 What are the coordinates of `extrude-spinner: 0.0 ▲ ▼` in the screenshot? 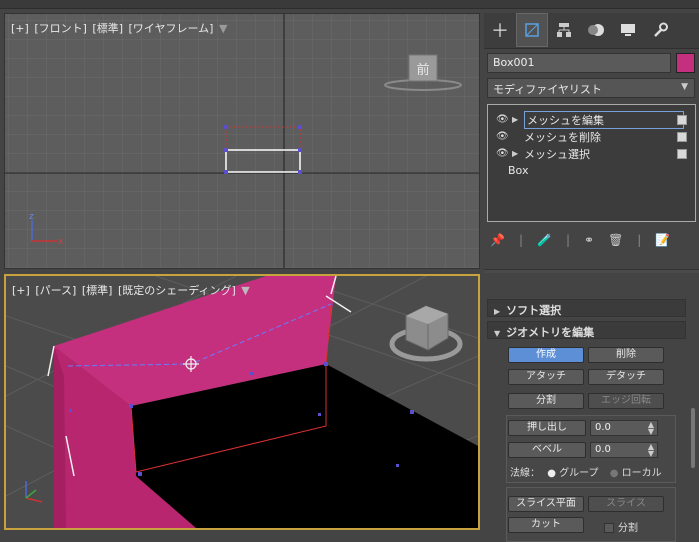 It's located at (624, 428).